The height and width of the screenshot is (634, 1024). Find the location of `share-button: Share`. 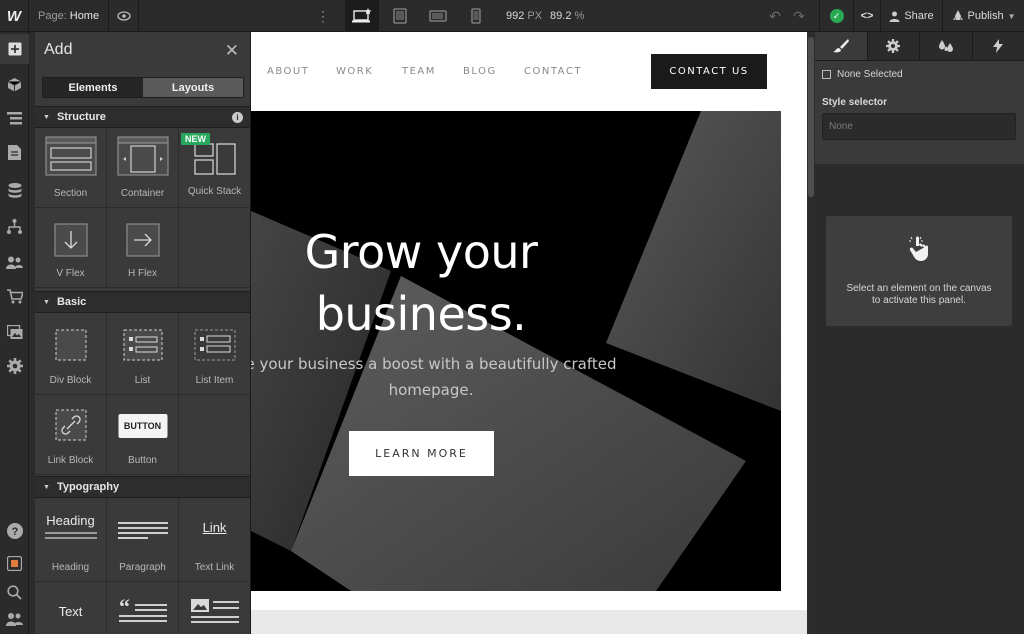

share-button: Share is located at coordinates (912, 16).